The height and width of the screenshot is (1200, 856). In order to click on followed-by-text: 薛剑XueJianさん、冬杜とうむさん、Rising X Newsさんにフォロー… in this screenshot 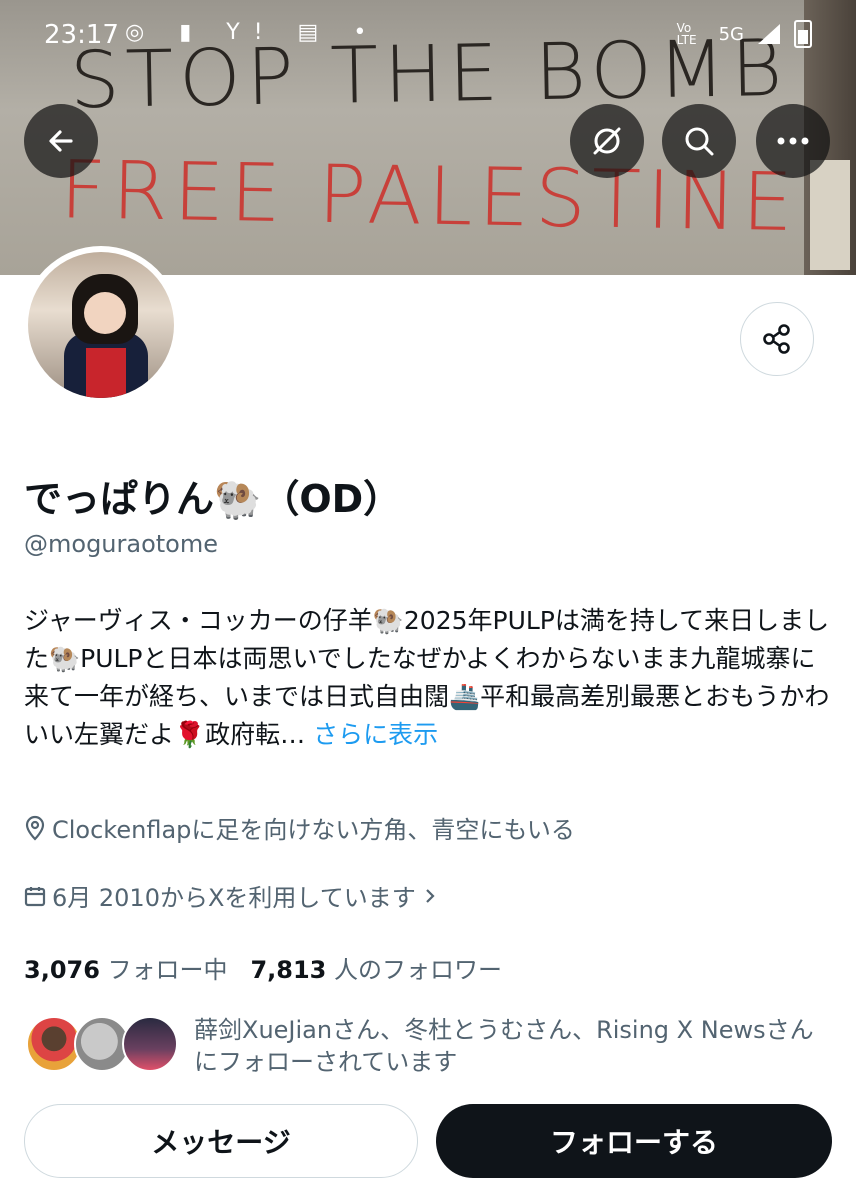, I will do `click(514, 1046)`.